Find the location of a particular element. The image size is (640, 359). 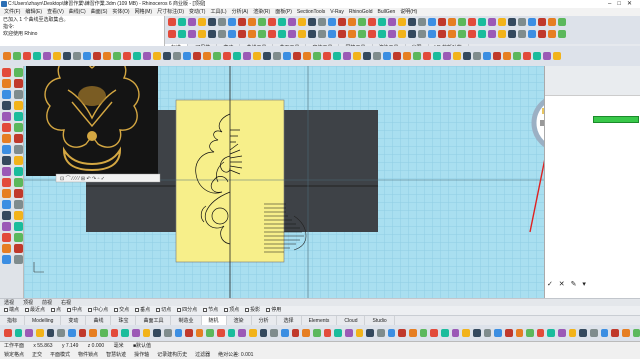

reference-photo is located at coordinates (92, 121).